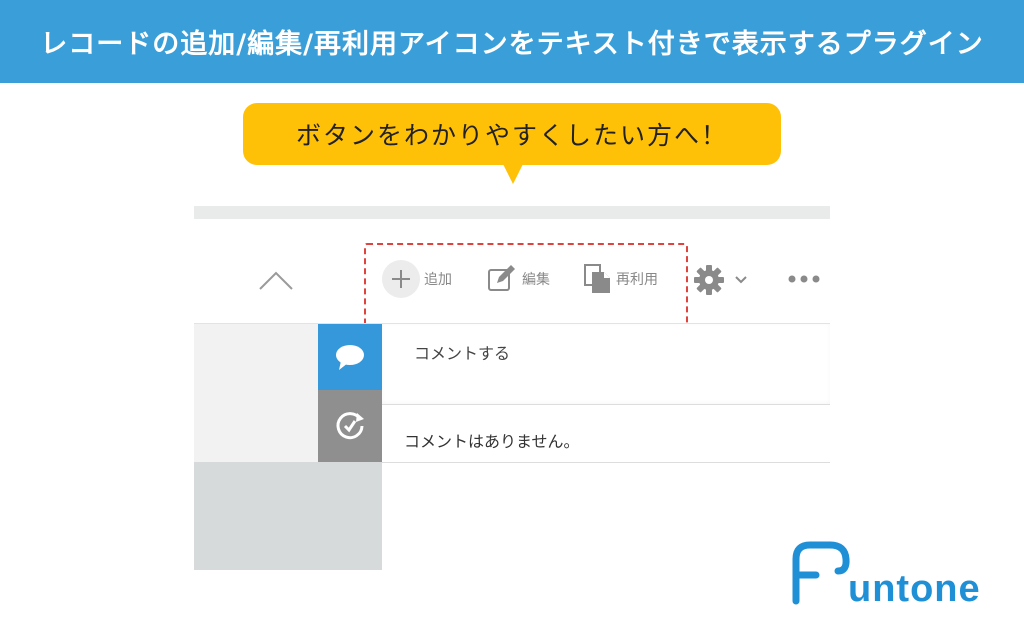 The width and height of the screenshot is (1024, 633). Describe the element at coordinates (438, 280) in the screenshot. I see `add-label: 追加` at that location.